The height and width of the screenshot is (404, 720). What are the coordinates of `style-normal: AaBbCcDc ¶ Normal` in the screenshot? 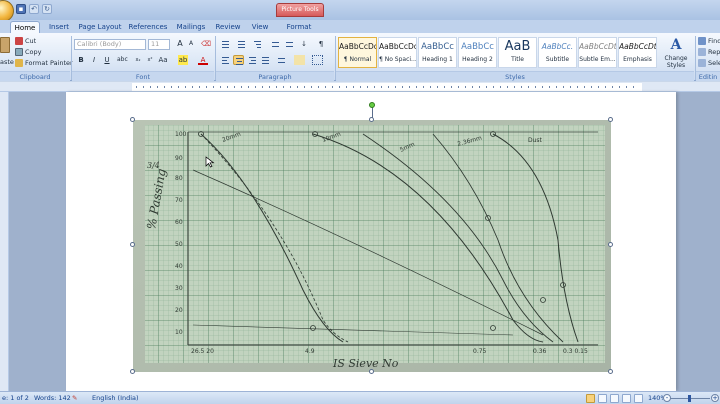 It's located at (357, 52).